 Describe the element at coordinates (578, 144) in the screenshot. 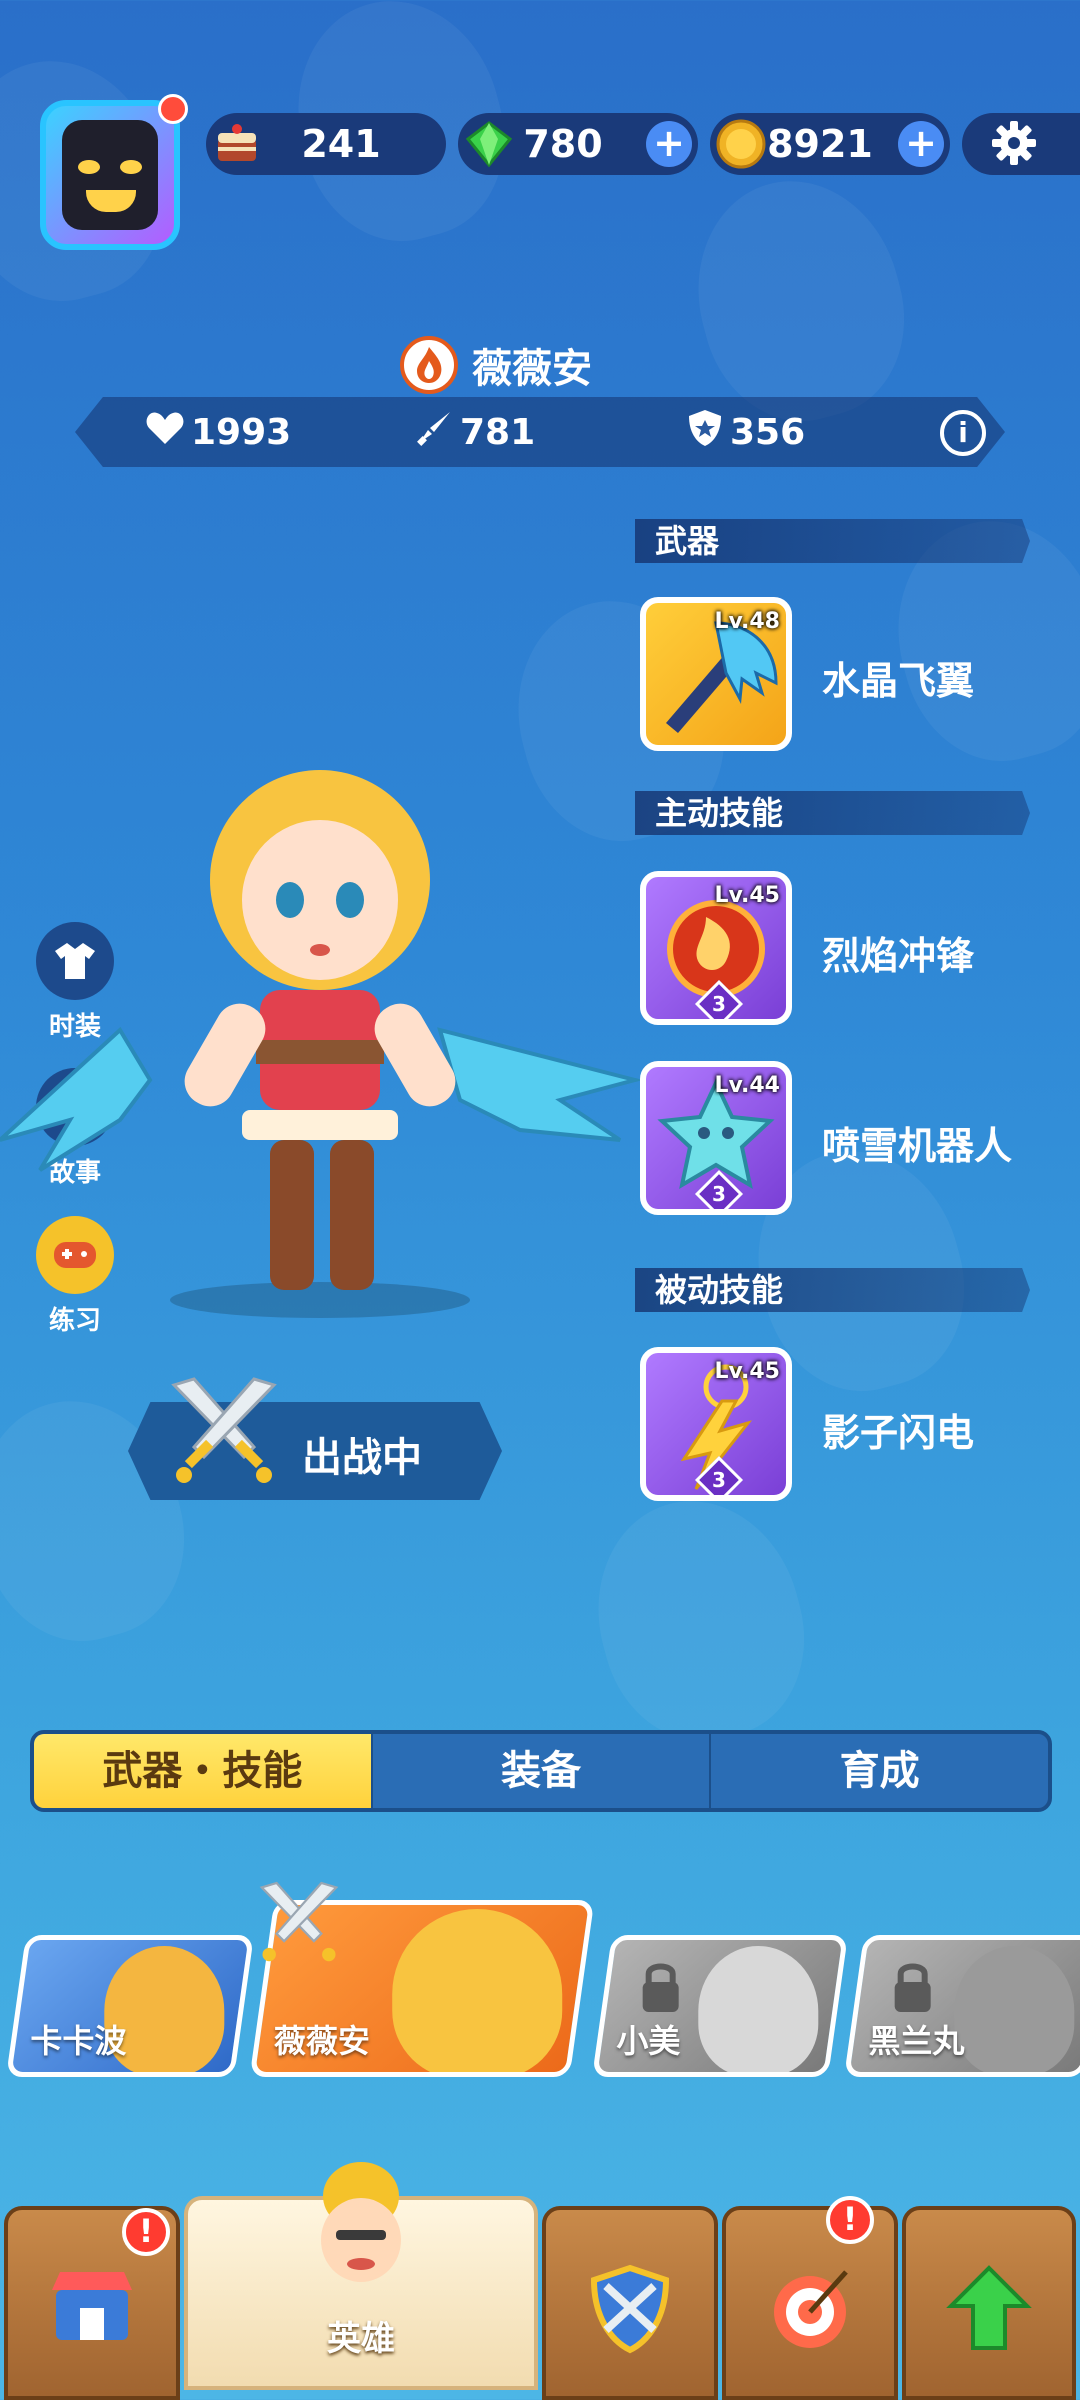

I see `gem-counter: 780 +` at that location.